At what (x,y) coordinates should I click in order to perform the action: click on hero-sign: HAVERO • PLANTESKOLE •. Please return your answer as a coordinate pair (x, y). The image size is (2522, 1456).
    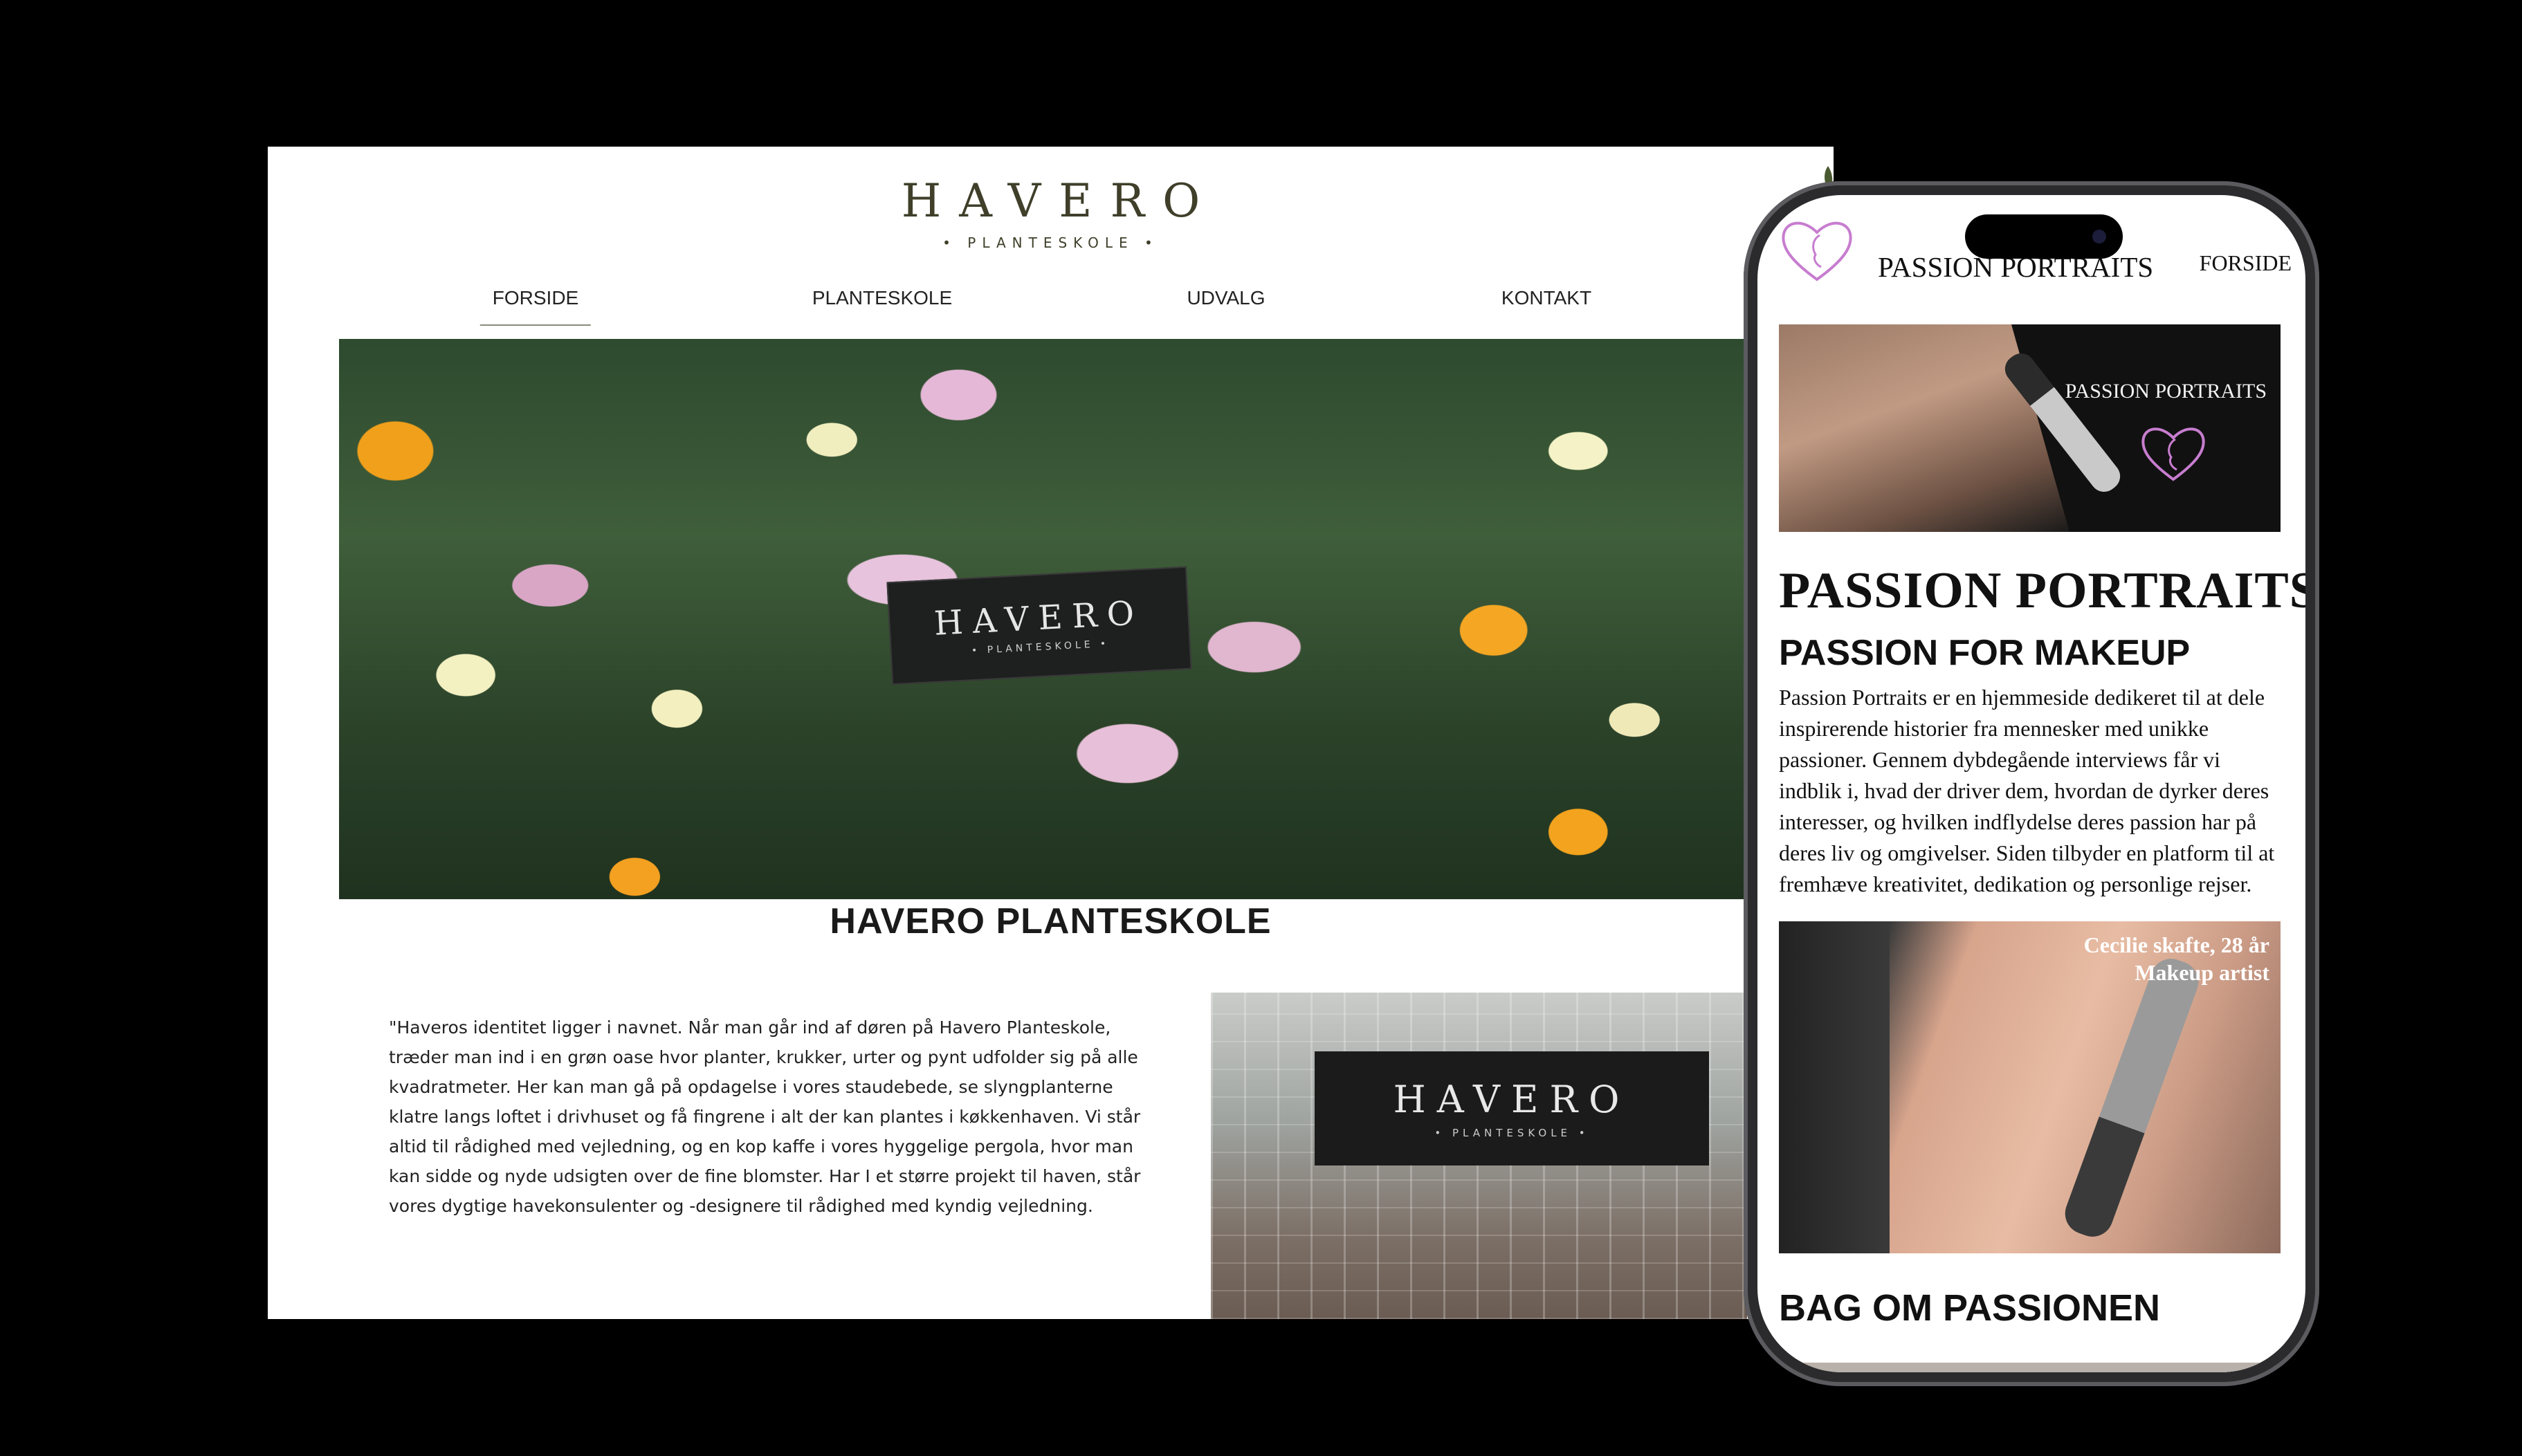
    Looking at the image, I should click on (1039, 625).